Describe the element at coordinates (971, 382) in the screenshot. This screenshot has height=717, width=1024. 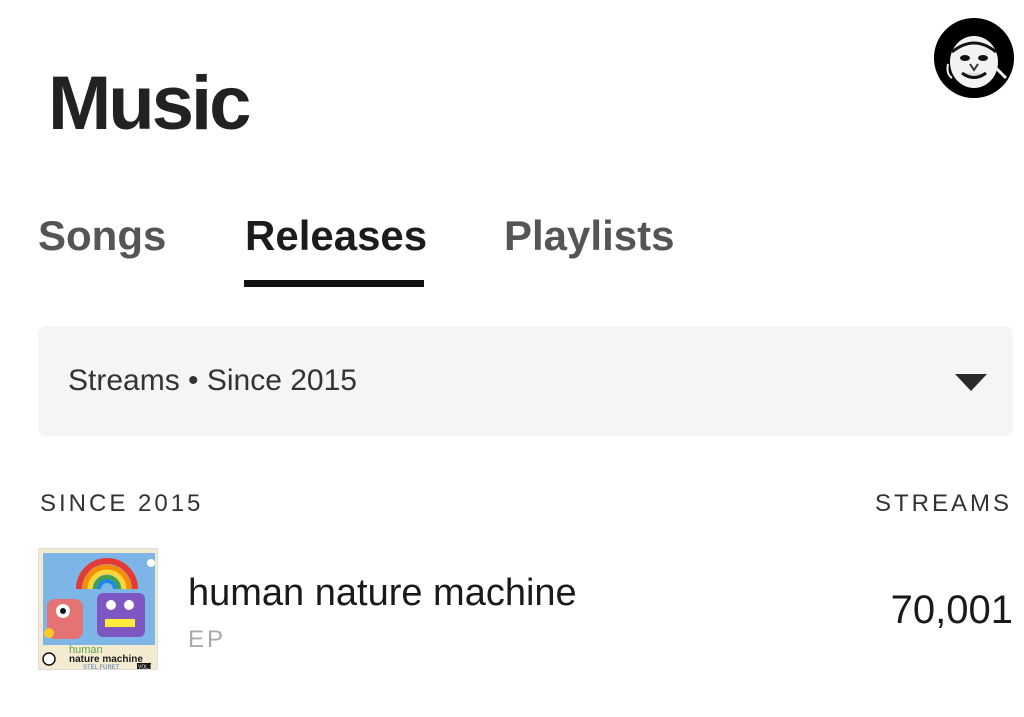
I see `chevron-down-icon` at that location.